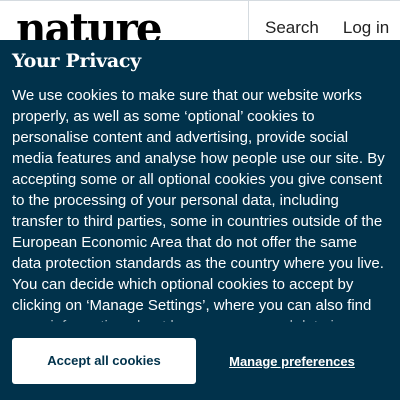  I want to click on accept-all-cookies-button: Accept all cookies, so click(104, 361).